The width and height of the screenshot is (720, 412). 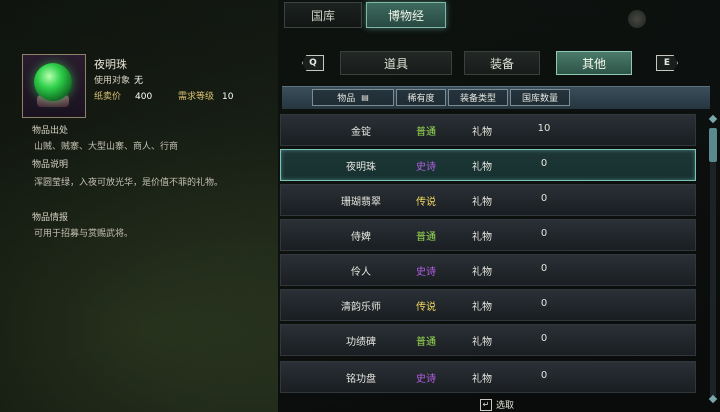 I want to click on coin-icon, so click(x=637, y=19).